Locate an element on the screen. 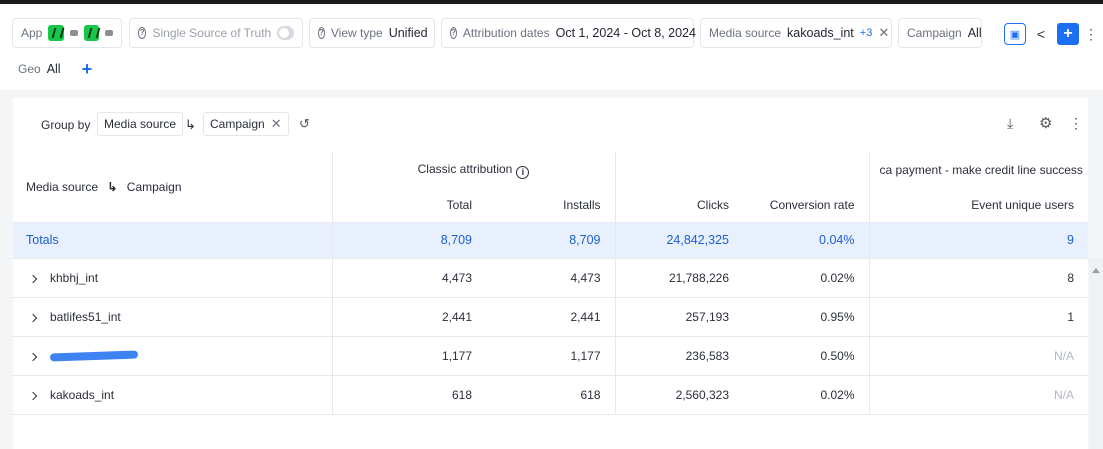 The image size is (1103, 449). app-sub-icon is located at coordinates (73, 33).